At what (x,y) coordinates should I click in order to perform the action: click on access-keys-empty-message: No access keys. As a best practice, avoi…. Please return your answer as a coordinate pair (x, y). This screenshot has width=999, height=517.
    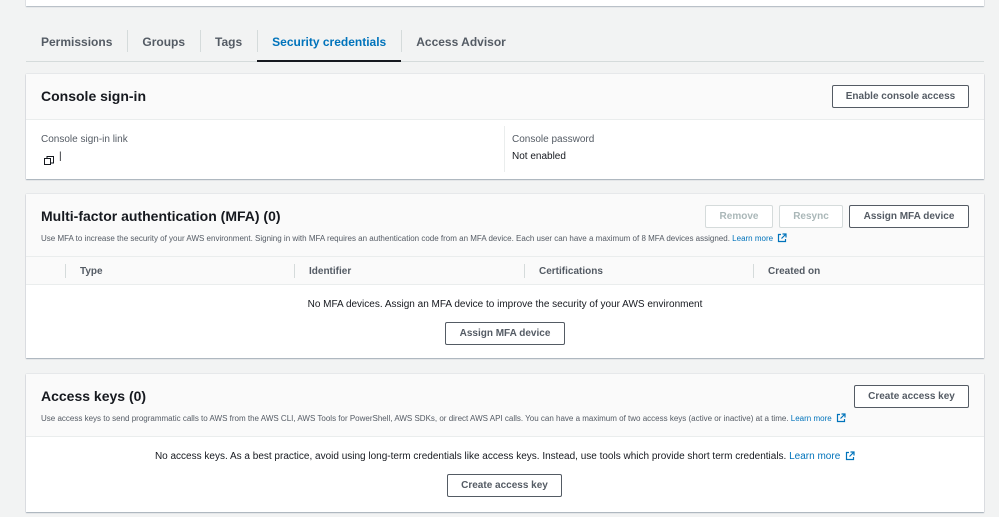
    Looking at the image, I should click on (505, 456).